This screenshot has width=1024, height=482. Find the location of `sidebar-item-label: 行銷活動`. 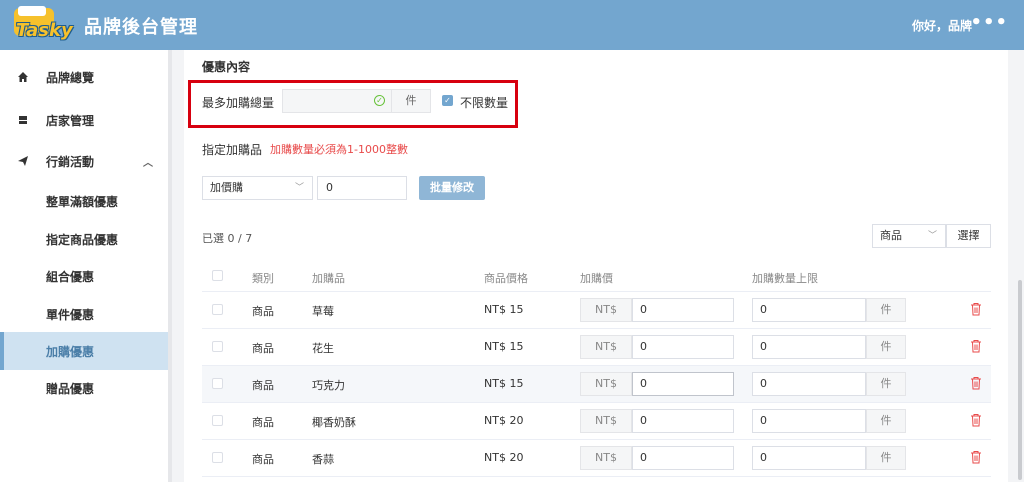

sidebar-item-label: 行銷活動 is located at coordinates (70, 161).